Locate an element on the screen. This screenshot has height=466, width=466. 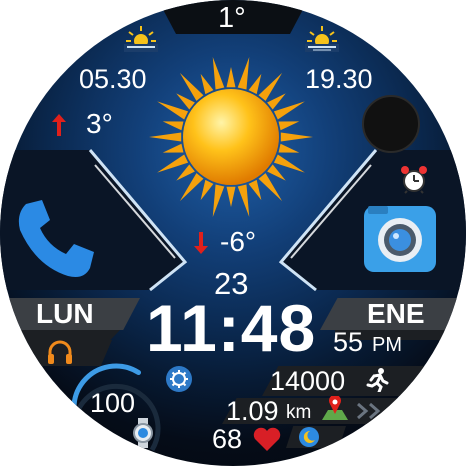
camera-icon is located at coordinates (400, 239).